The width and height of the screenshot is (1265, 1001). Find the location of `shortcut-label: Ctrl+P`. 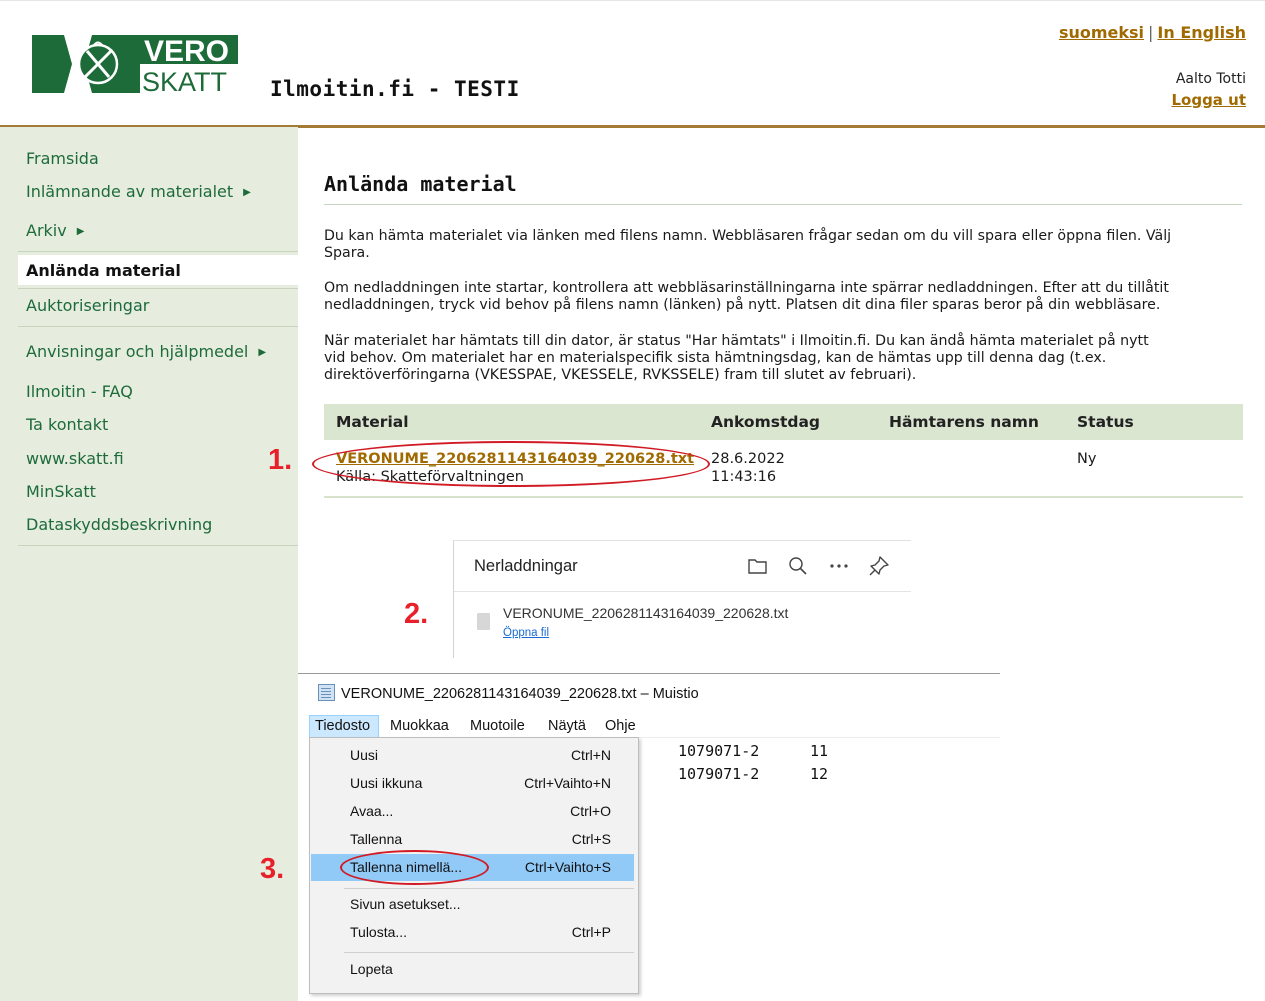

shortcut-label: Ctrl+P is located at coordinates (591, 932).